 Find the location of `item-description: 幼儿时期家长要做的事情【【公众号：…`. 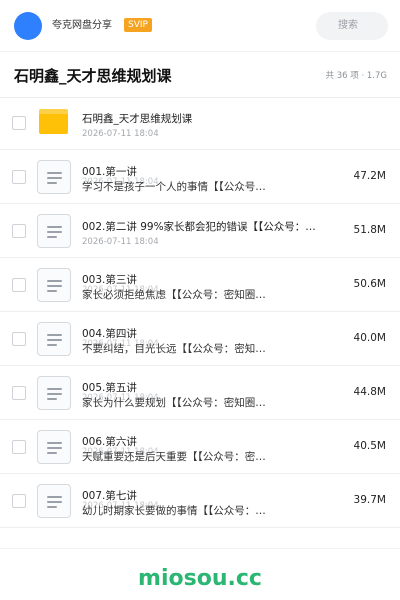

item-description: 幼儿时期家长要做的事情【【公众号：… is located at coordinates (174, 511).